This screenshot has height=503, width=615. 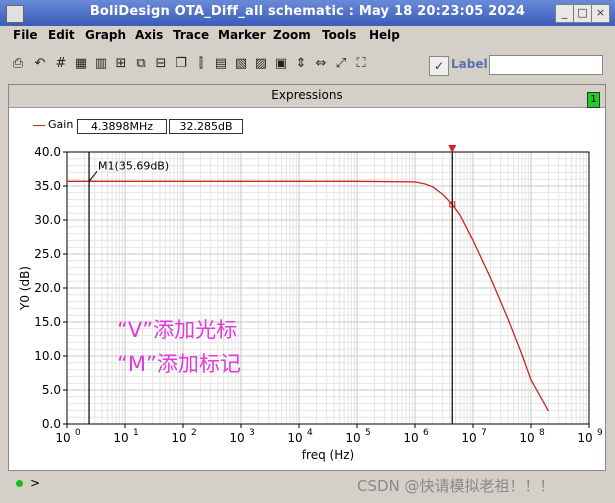 I want to click on x-tick-exponent: 4, so click(x=310, y=433).